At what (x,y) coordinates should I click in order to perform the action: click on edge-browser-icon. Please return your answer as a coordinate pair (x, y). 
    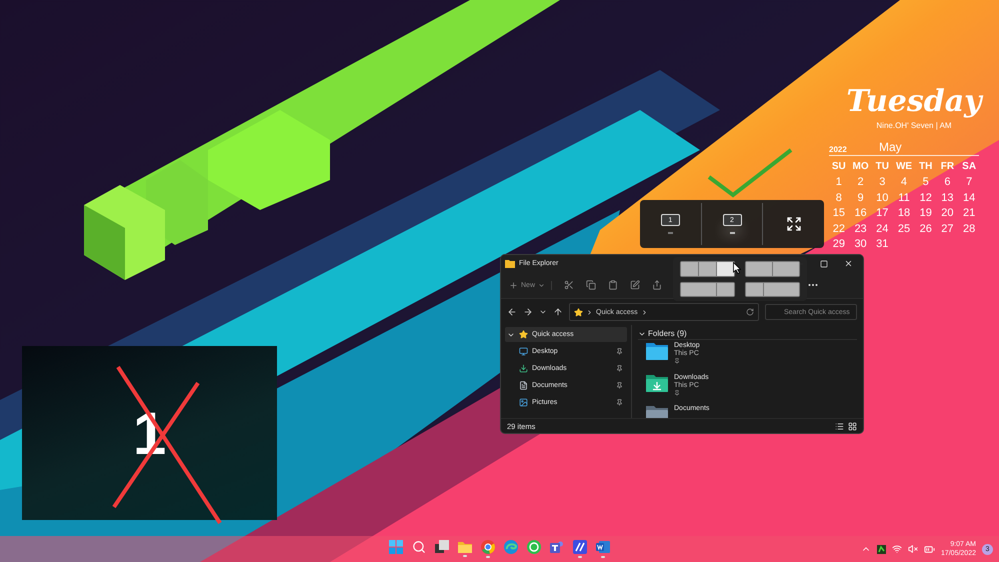
    Looking at the image, I should click on (511, 547).